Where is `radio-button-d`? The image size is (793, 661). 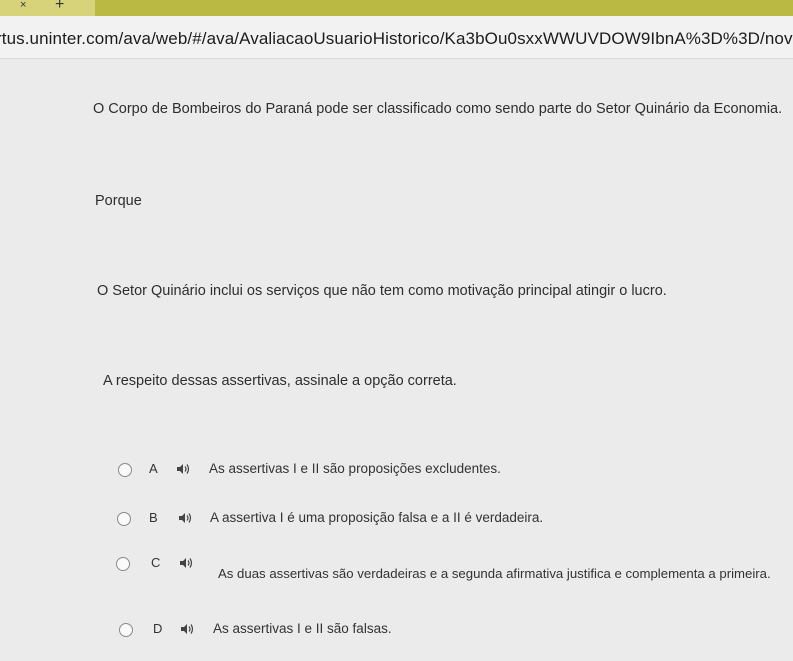
radio-button-d is located at coordinates (126, 630).